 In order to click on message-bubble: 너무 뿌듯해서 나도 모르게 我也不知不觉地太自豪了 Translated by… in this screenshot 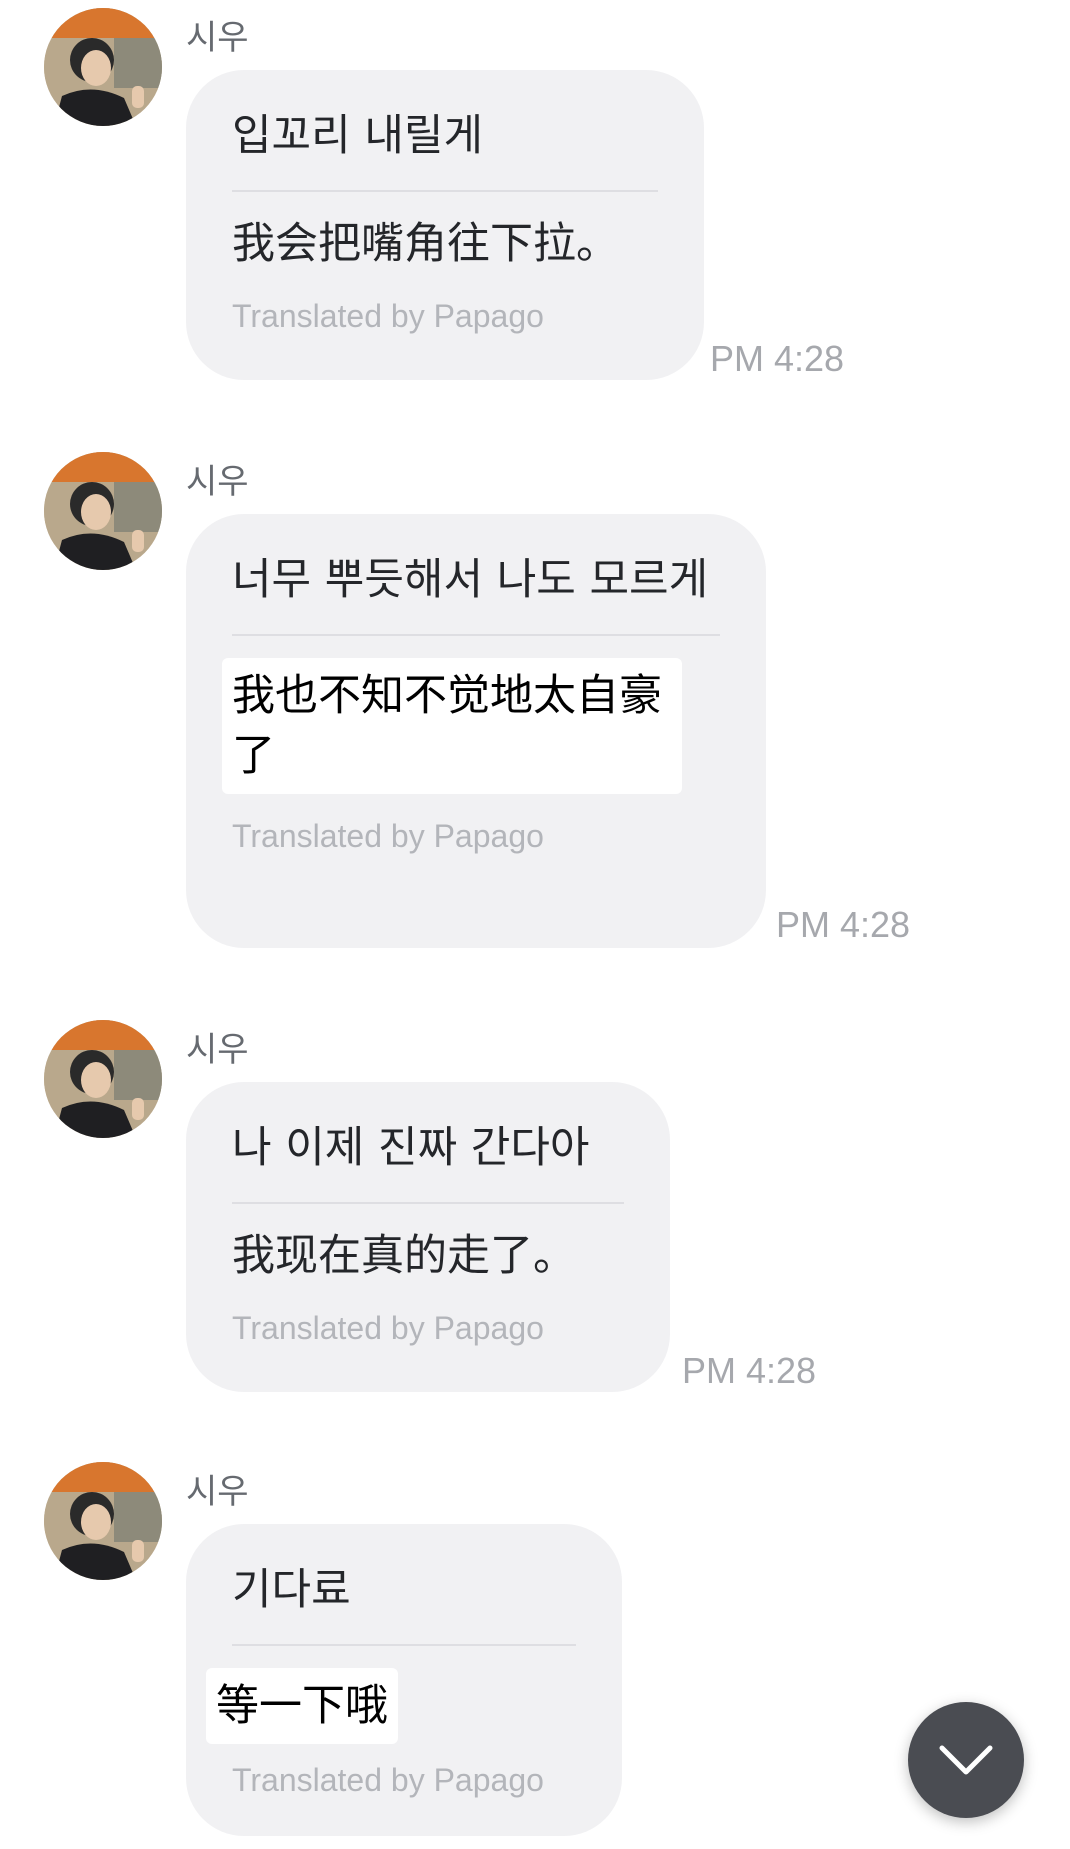, I will do `click(476, 731)`.